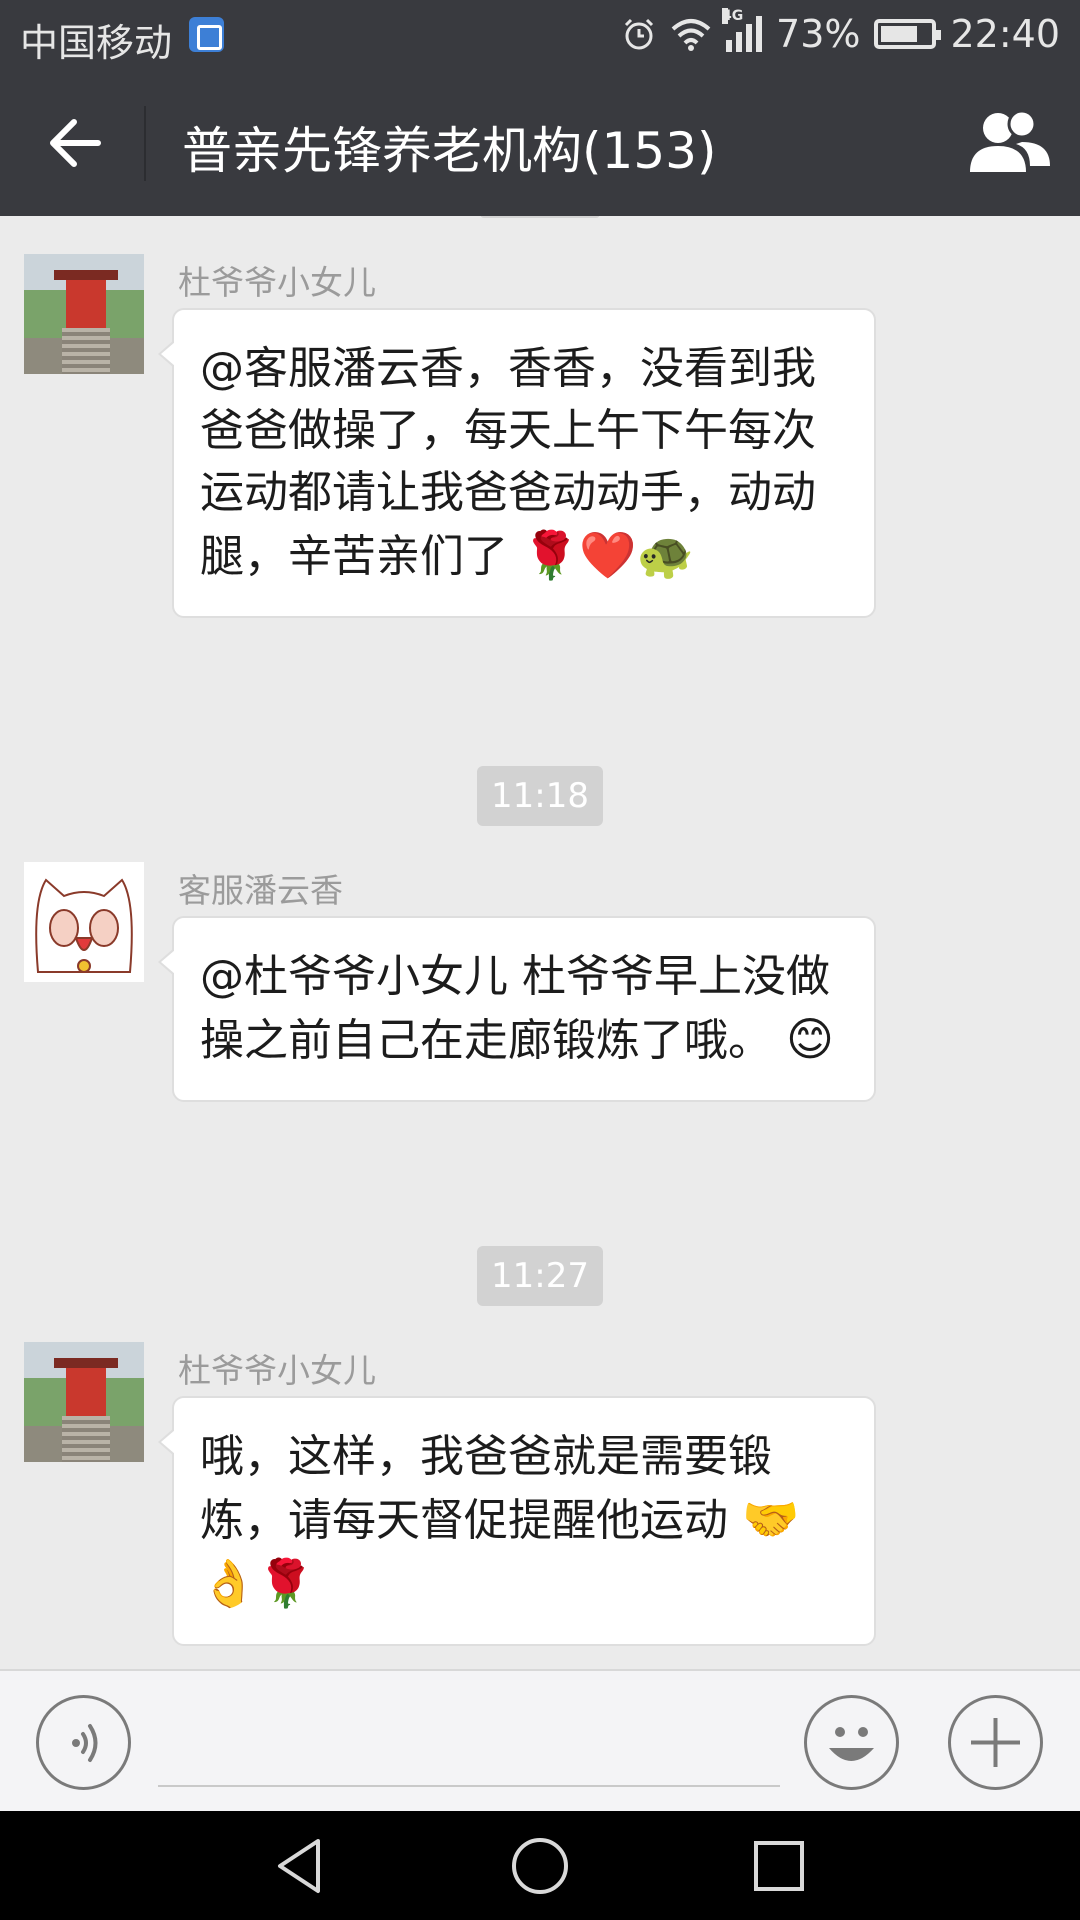 This screenshot has height=1920, width=1080. I want to click on timestamp: 11:27, so click(540, 1276).